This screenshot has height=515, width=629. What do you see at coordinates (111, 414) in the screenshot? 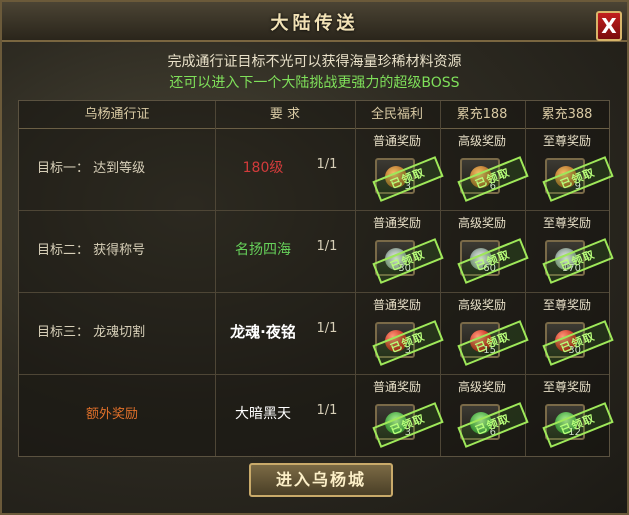
I see `goal-label: 额外奖励` at bounding box center [111, 414].